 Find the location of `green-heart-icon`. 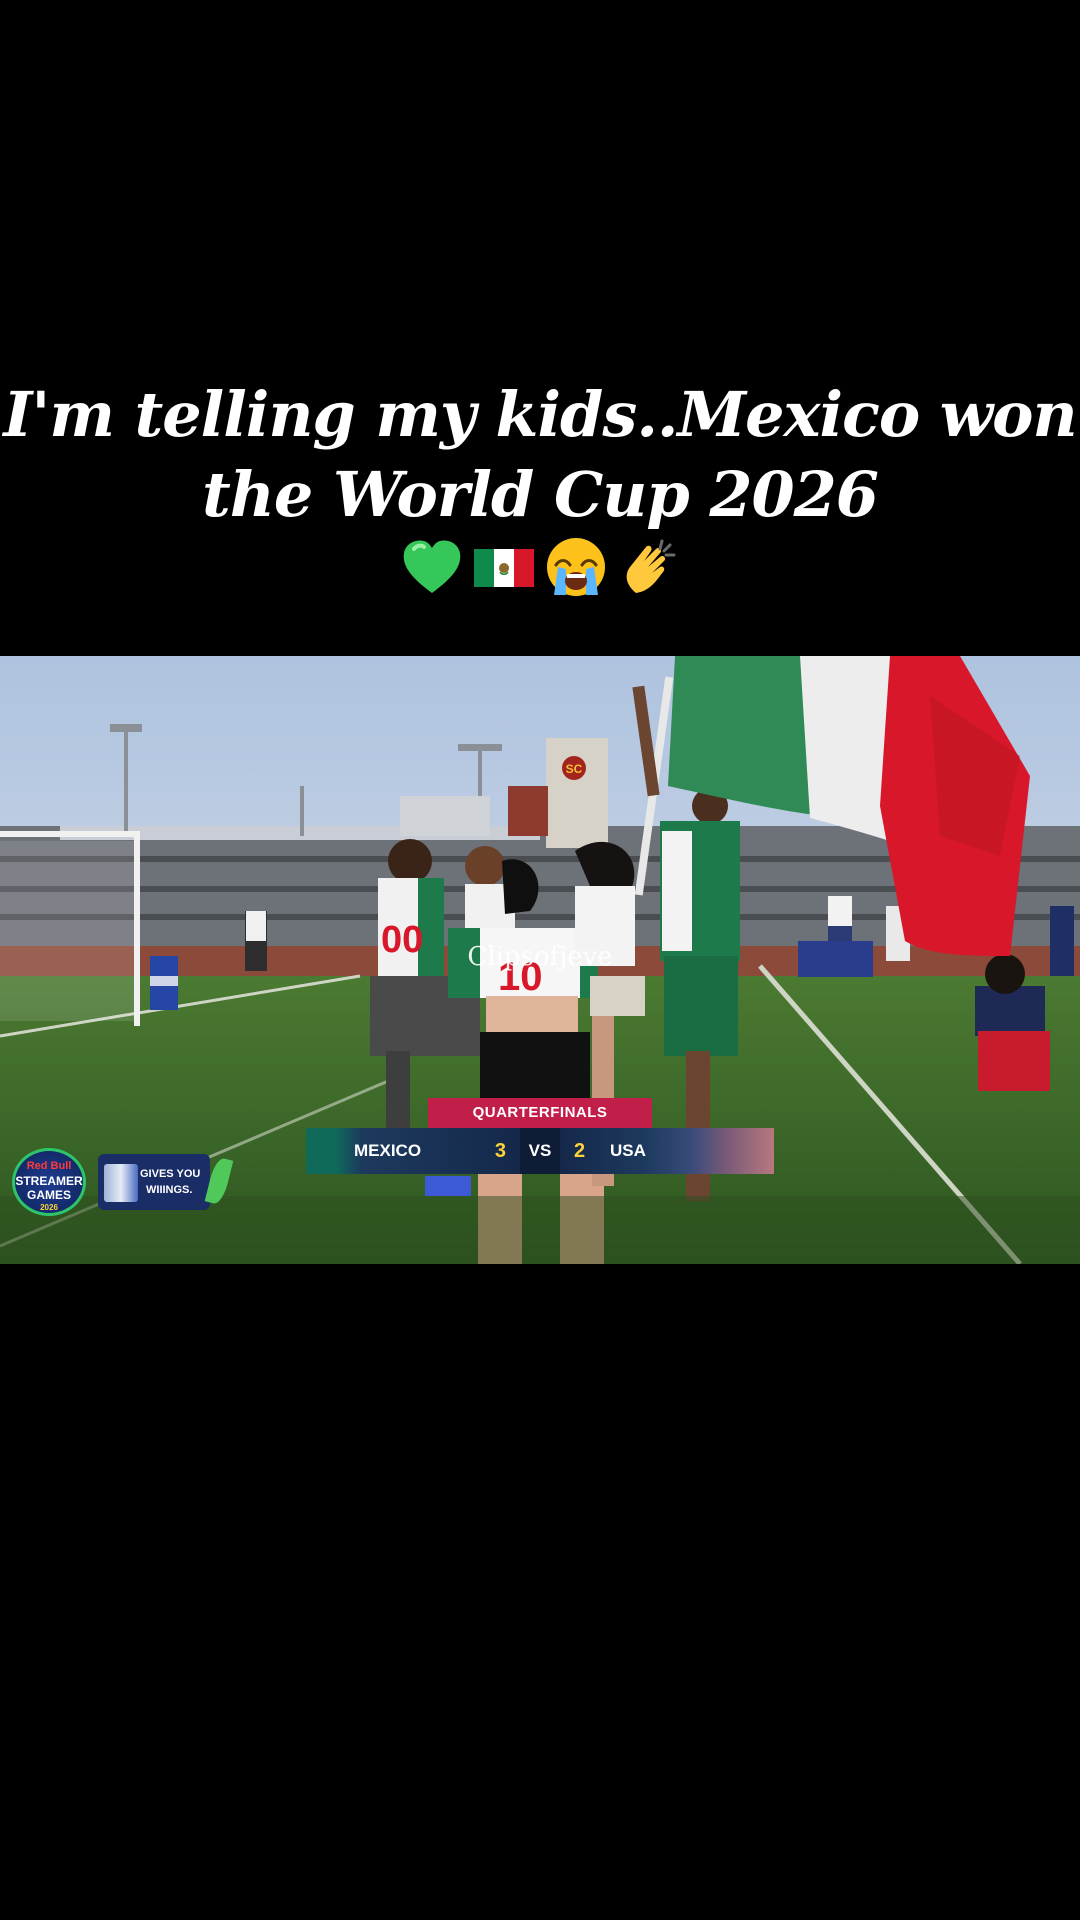

green-heart-icon is located at coordinates (432, 567).